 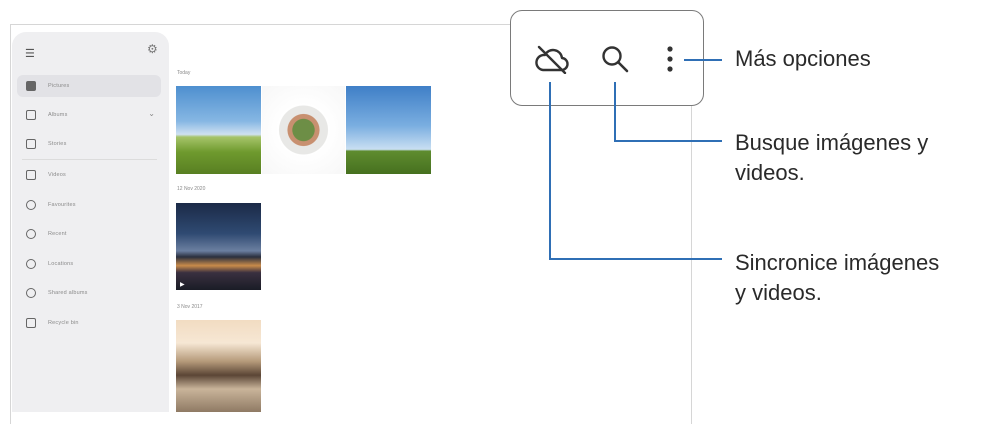 What do you see at coordinates (837, 262) in the screenshot?
I see `sync-label-line1: Sincronice imágenes` at bounding box center [837, 262].